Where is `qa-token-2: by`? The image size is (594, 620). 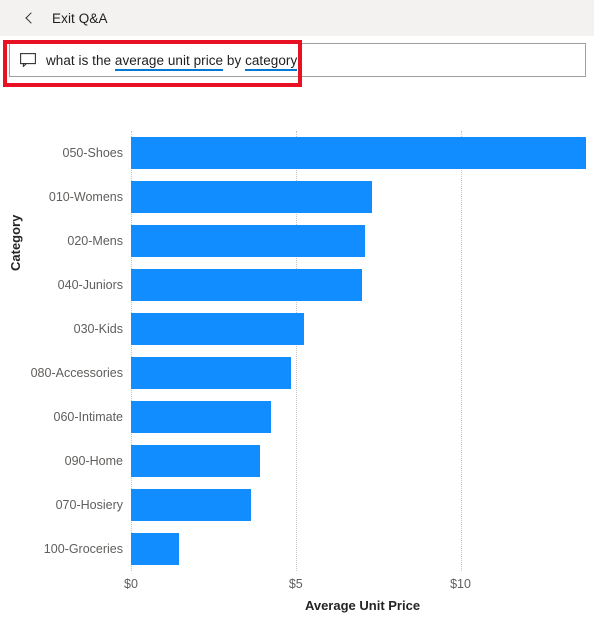 qa-token-2: by is located at coordinates (234, 60).